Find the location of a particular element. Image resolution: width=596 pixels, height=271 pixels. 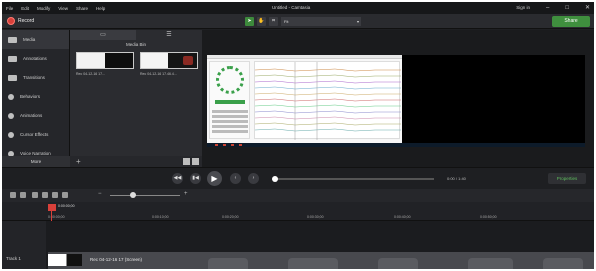

clip-thumbnail is located at coordinates (65, 260).